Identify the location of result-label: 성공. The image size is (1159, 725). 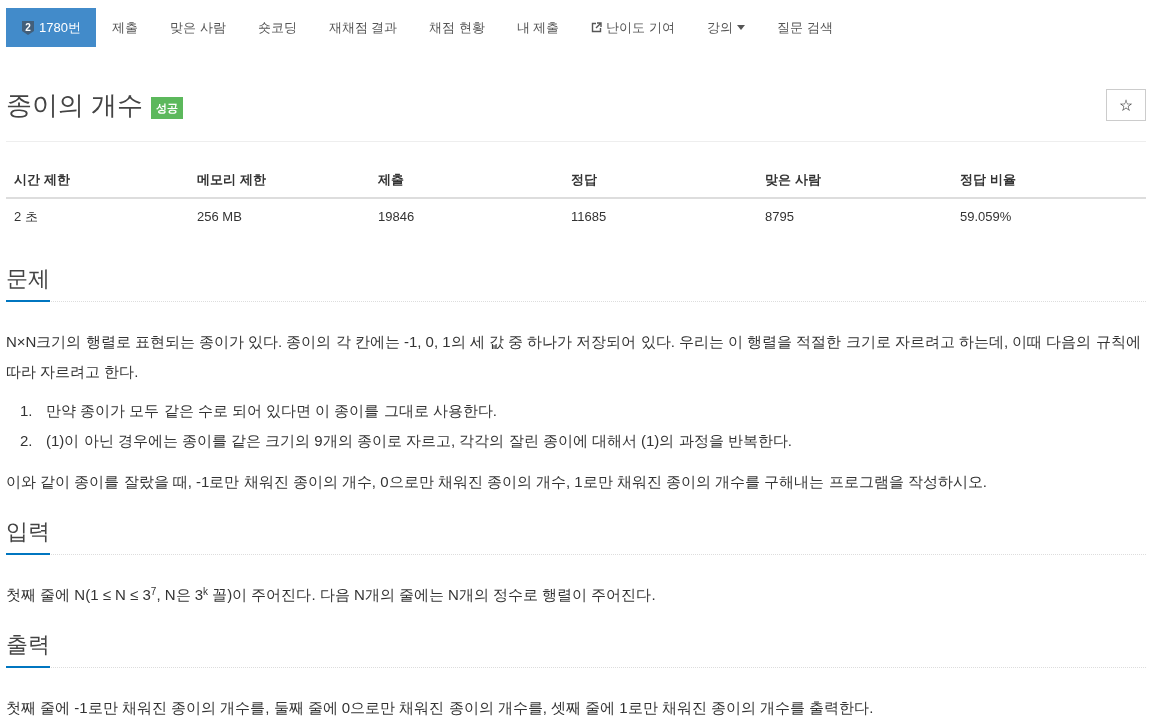
(167, 108).